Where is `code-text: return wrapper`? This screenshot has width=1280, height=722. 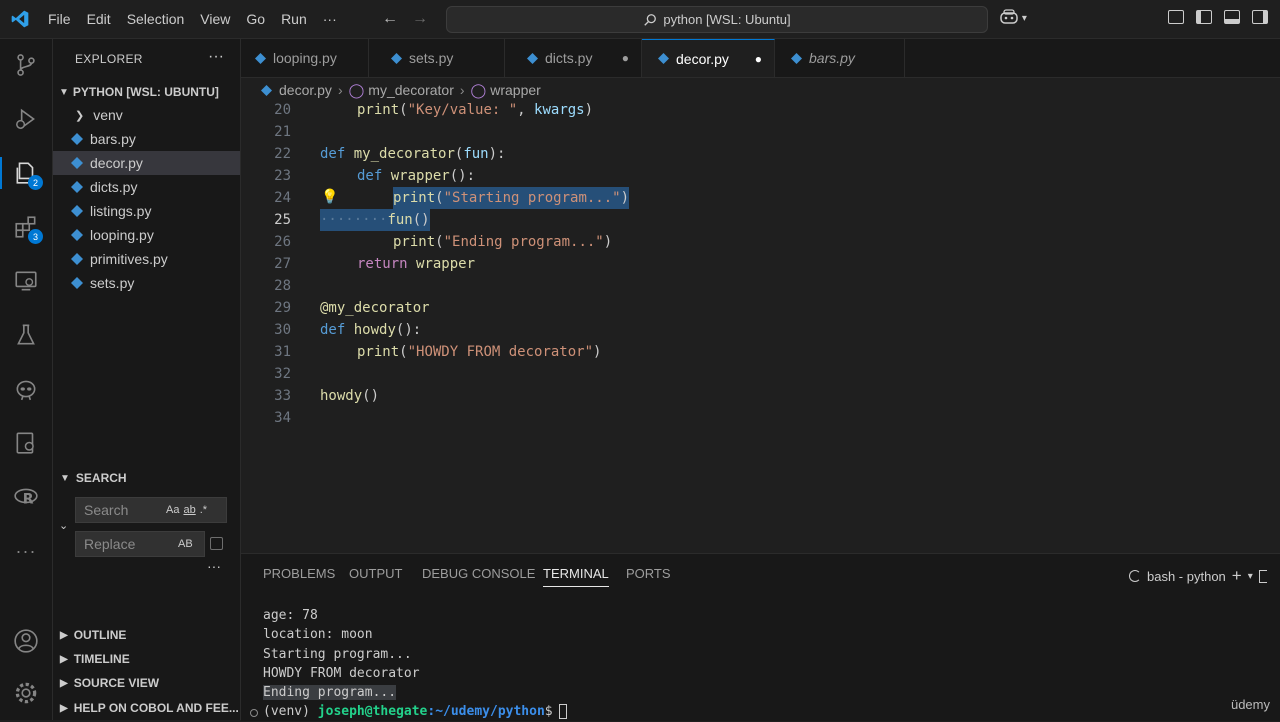
code-text: return wrapper is located at coordinates (416, 264).